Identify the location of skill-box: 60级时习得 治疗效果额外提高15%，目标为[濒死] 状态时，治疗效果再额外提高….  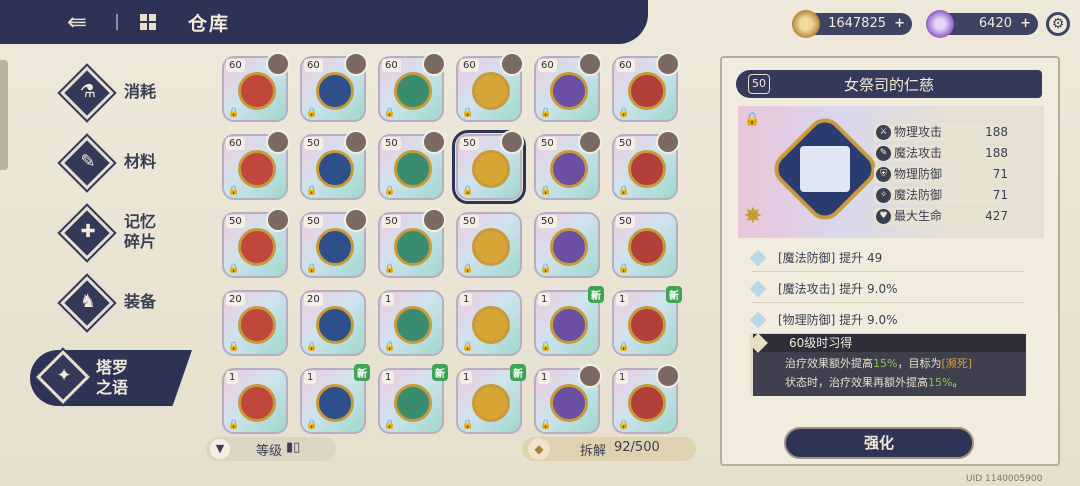
(887, 364).